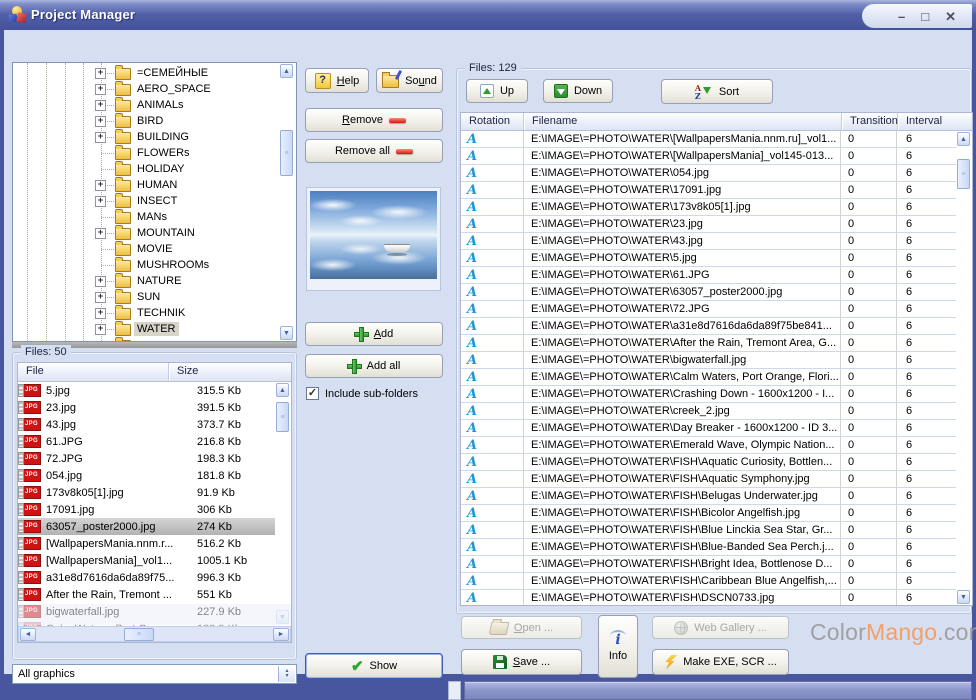 The image size is (976, 700). Describe the element at coordinates (145, 249) in the screenshot. I see `tree-item: MOVIE` at that location.